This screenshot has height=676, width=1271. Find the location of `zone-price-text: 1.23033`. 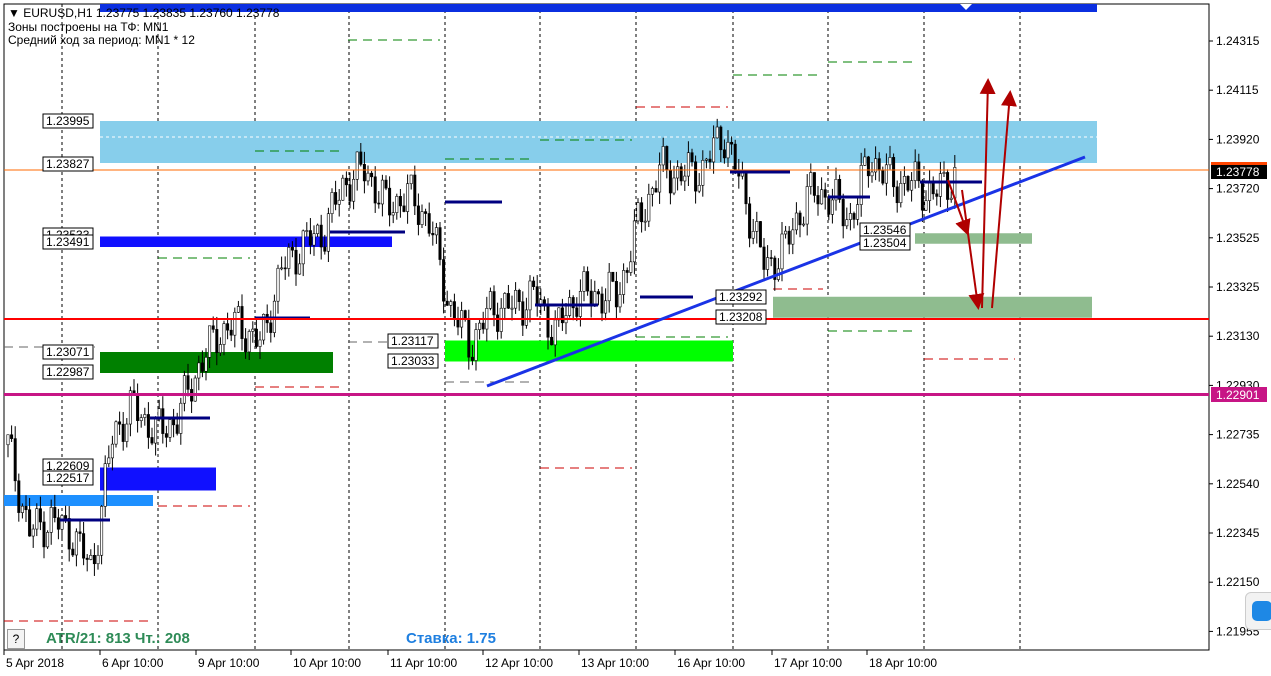

zone-price-text: 1.23033 is located at coordinates (413, 361).